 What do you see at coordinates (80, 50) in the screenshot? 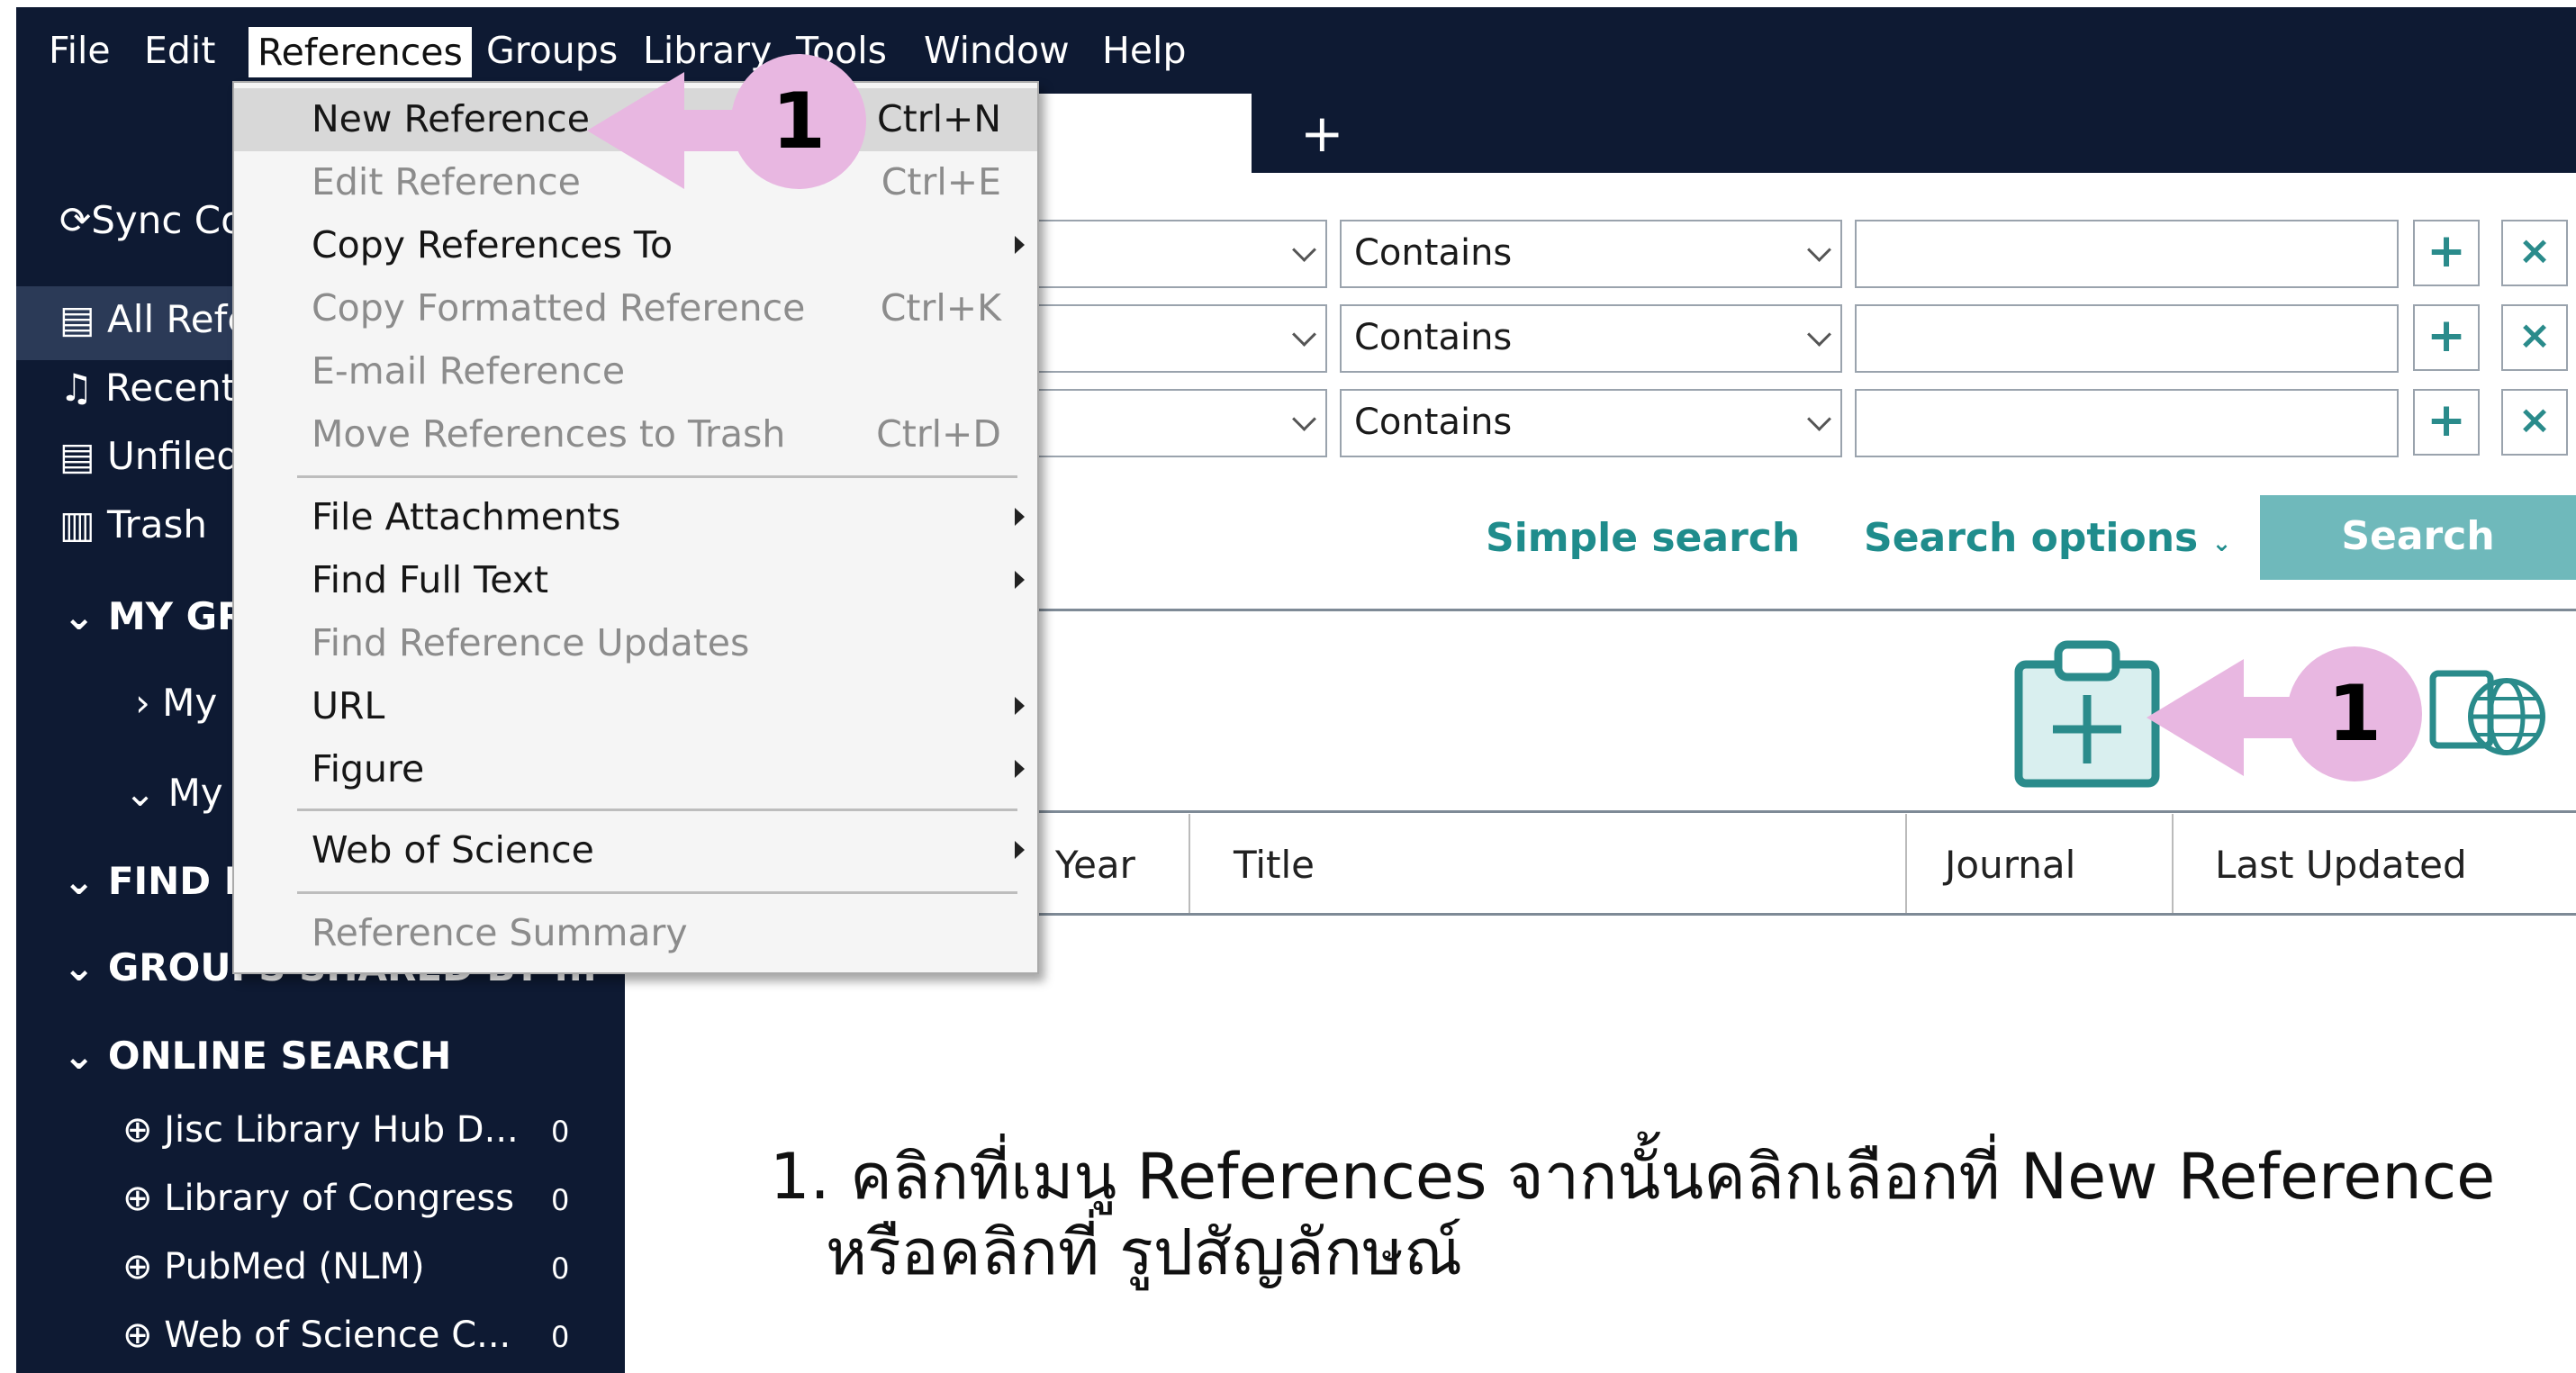
I see `menu-file: File` at bounding box center [80, 50].